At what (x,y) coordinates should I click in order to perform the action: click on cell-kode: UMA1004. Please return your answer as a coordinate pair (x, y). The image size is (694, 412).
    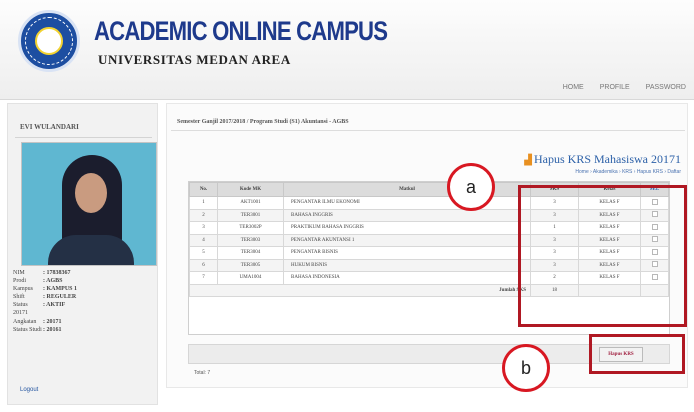
    Looking at the image, I should click on (250, 278).